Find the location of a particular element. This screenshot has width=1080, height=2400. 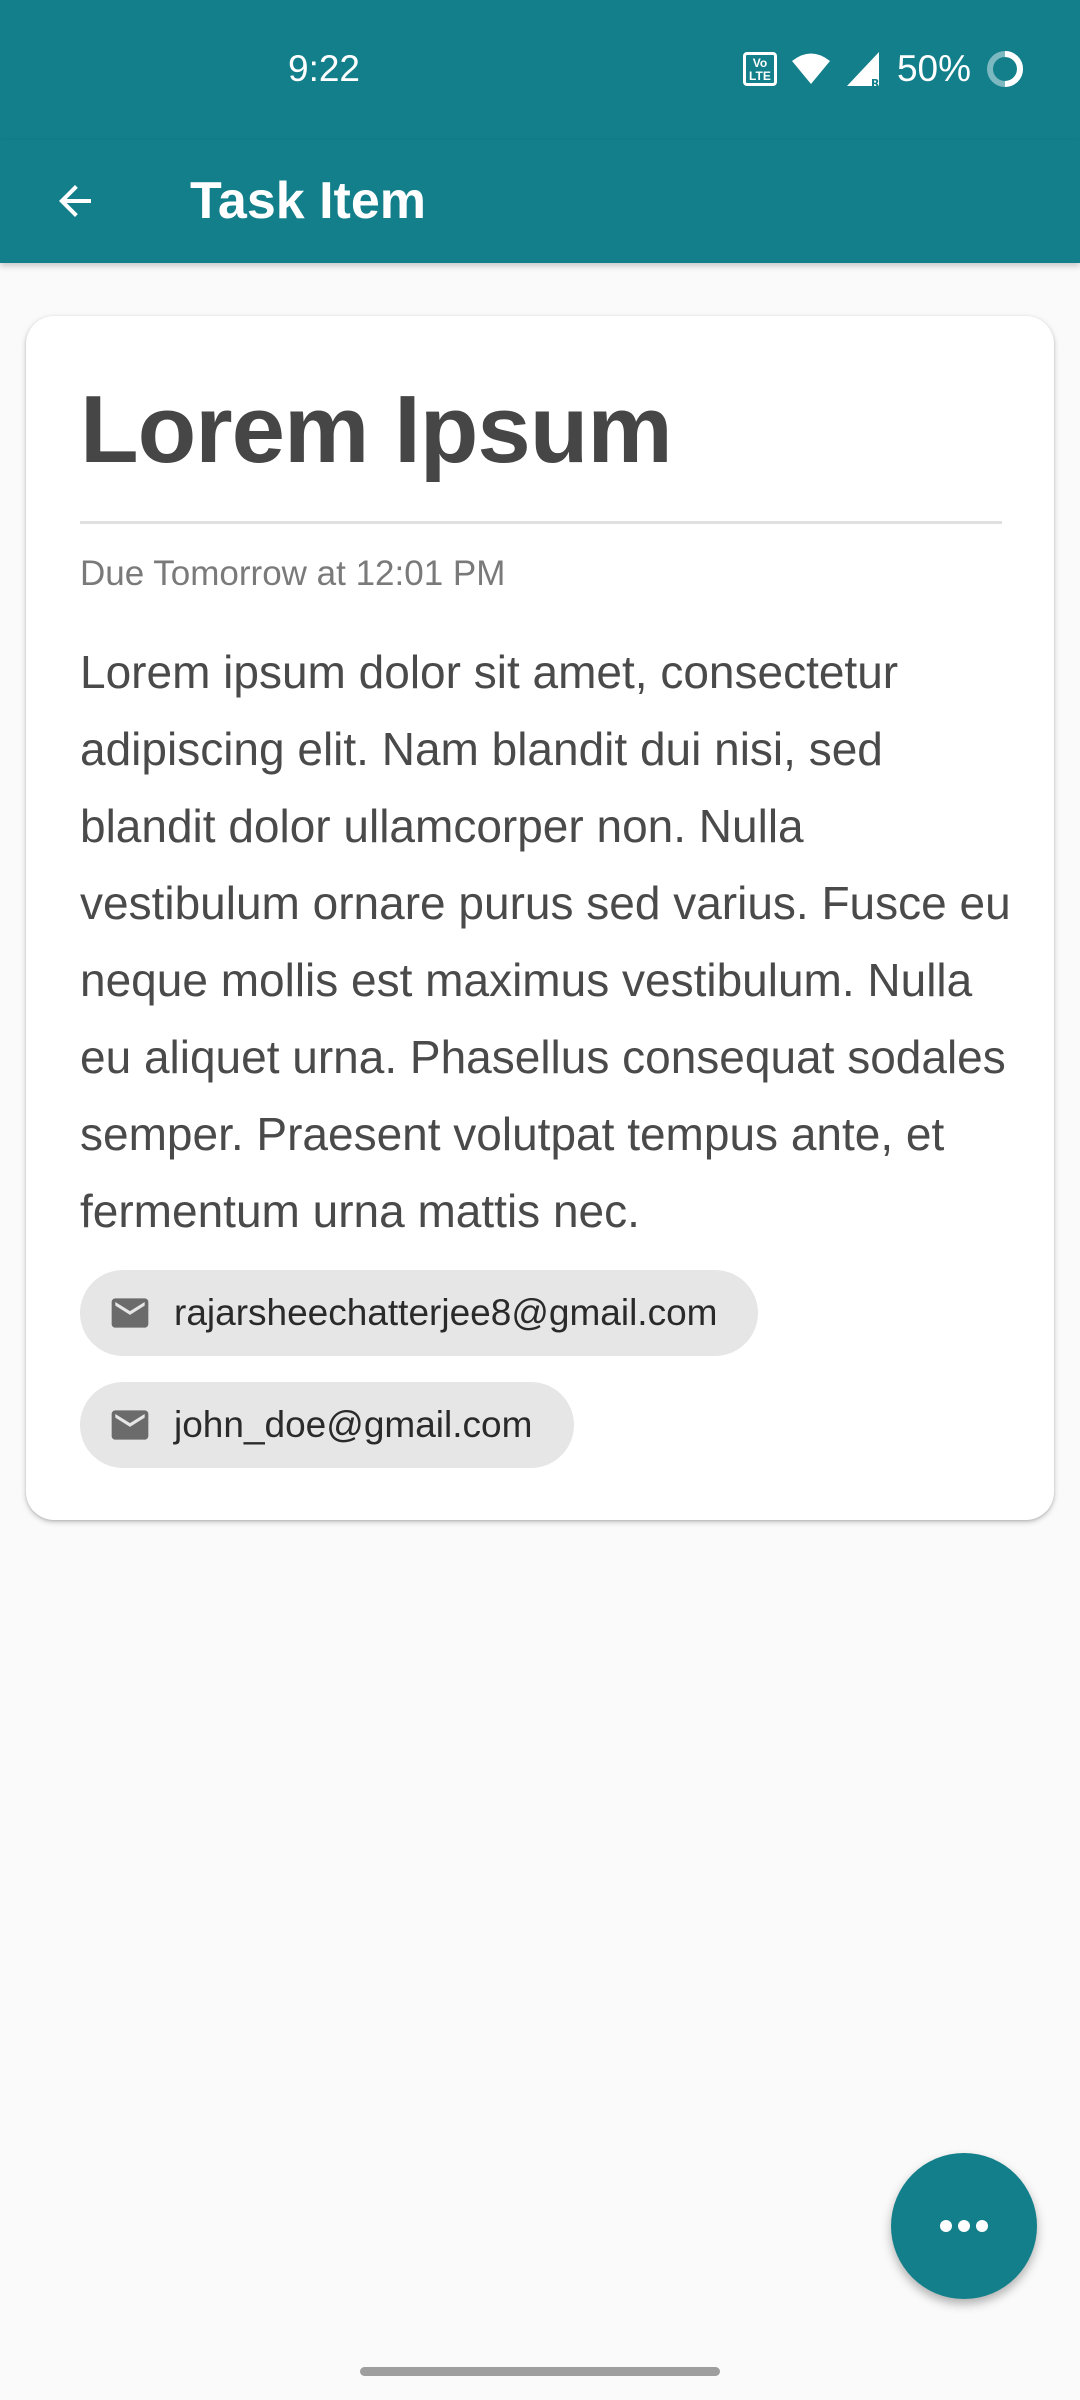

svg-text: R is located at coordinates (875, 82).